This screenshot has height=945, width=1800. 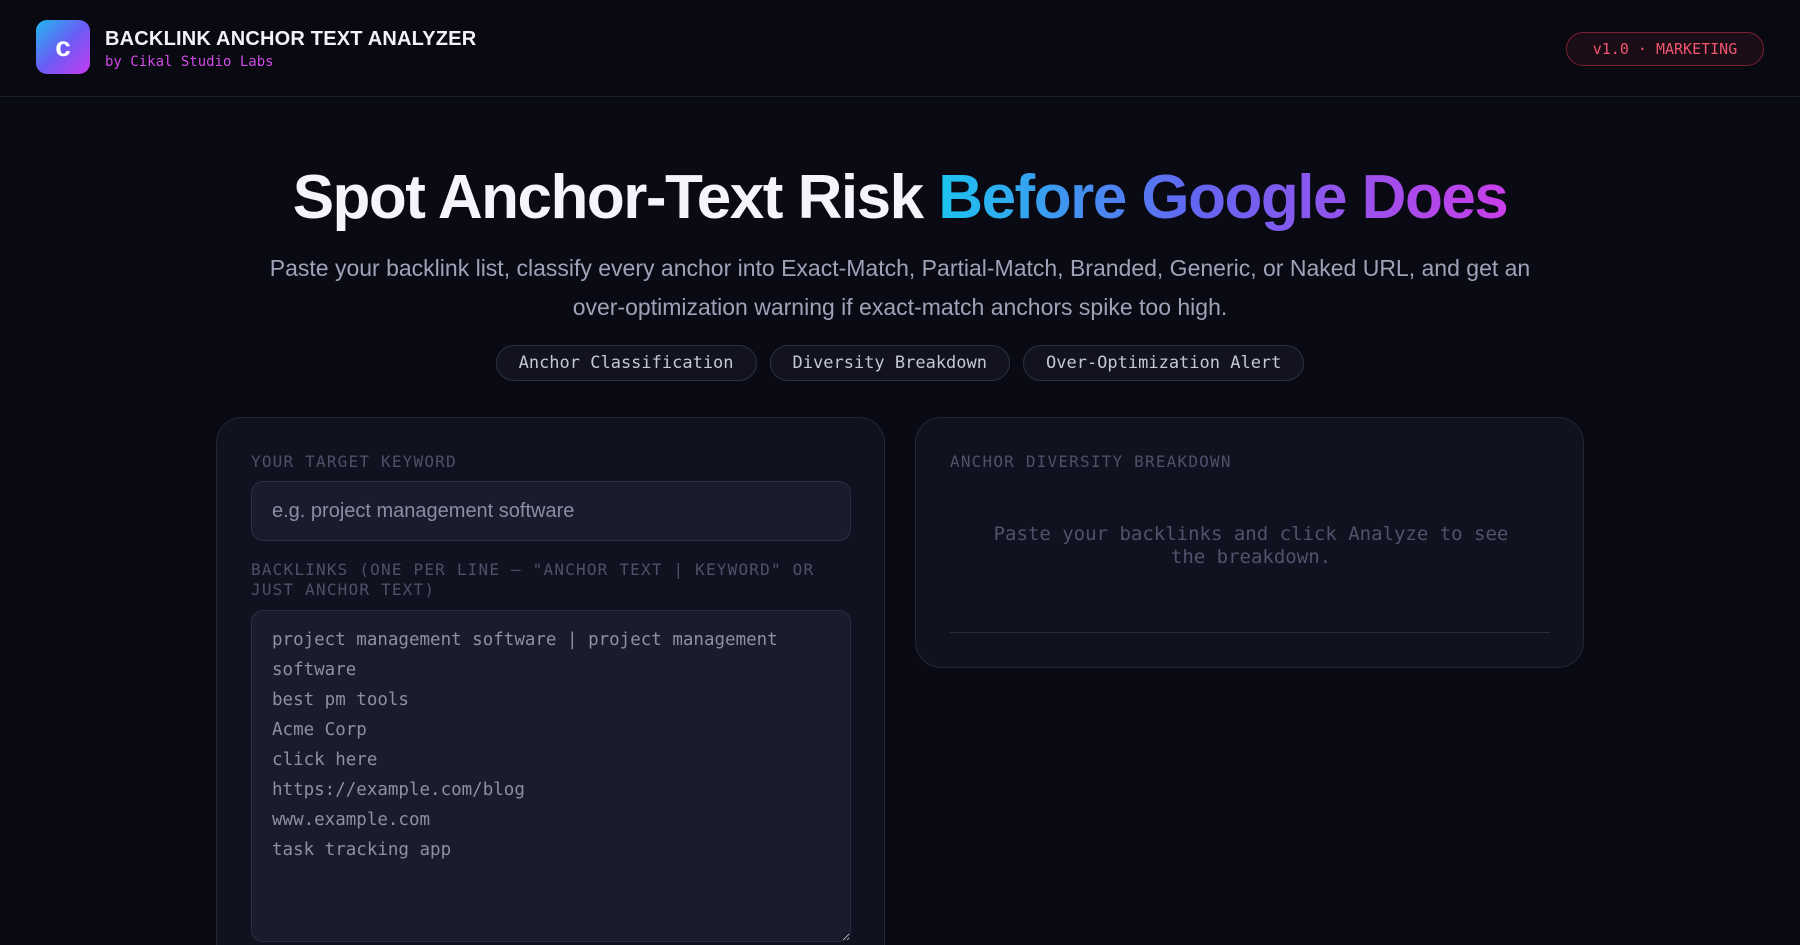 What do you see at coordinates (1250, 632) in the screenshot?
I see `breakdown-divider` at bounding box center [1250, 632].